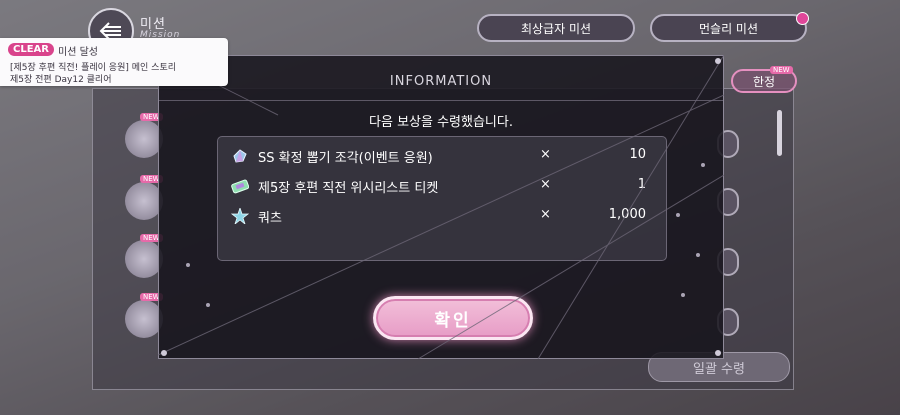 The image size is (900, 415). I want to click on scrollbar, so click(779, 133).